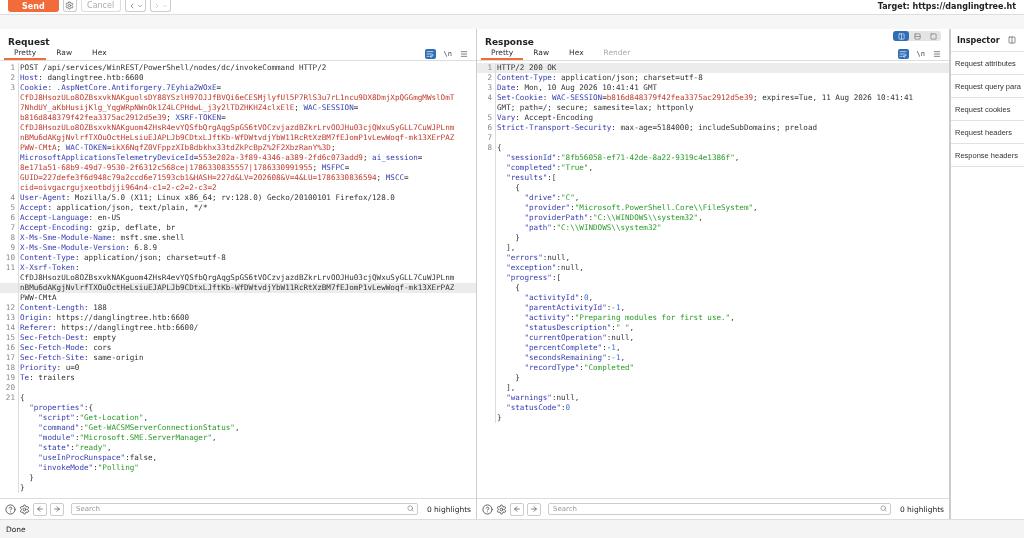 The width and height of the screenshot is (1024, 538). Describe the element at coordinates (29, 42) in the screenshot. I see `pane-title: Request` at that location.